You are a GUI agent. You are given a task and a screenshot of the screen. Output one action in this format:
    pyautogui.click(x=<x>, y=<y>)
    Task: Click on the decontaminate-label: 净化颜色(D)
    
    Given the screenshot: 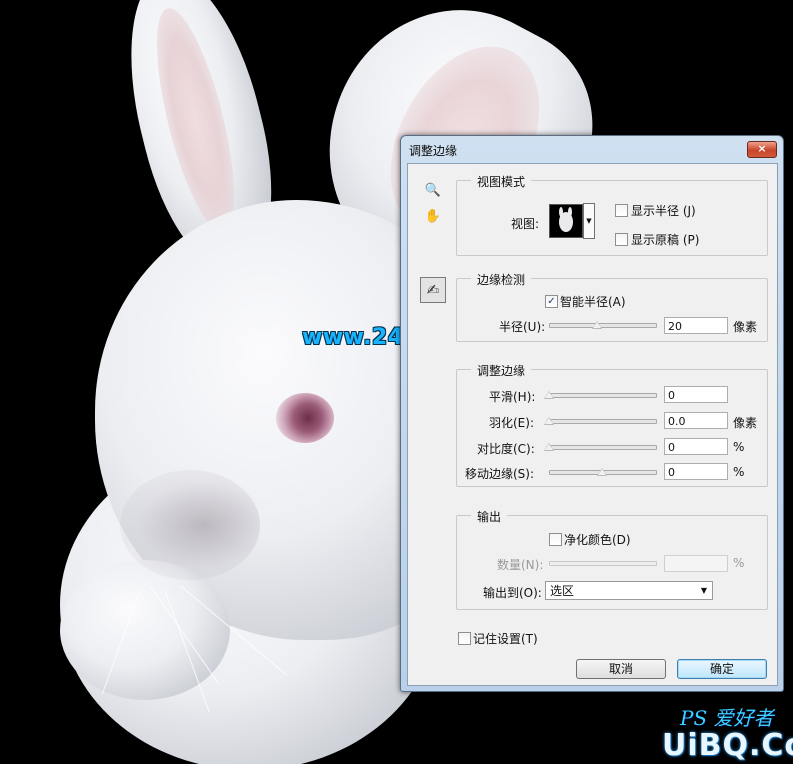 What is the action you would take?
    pyautogui.click(x=597, y=540)
    